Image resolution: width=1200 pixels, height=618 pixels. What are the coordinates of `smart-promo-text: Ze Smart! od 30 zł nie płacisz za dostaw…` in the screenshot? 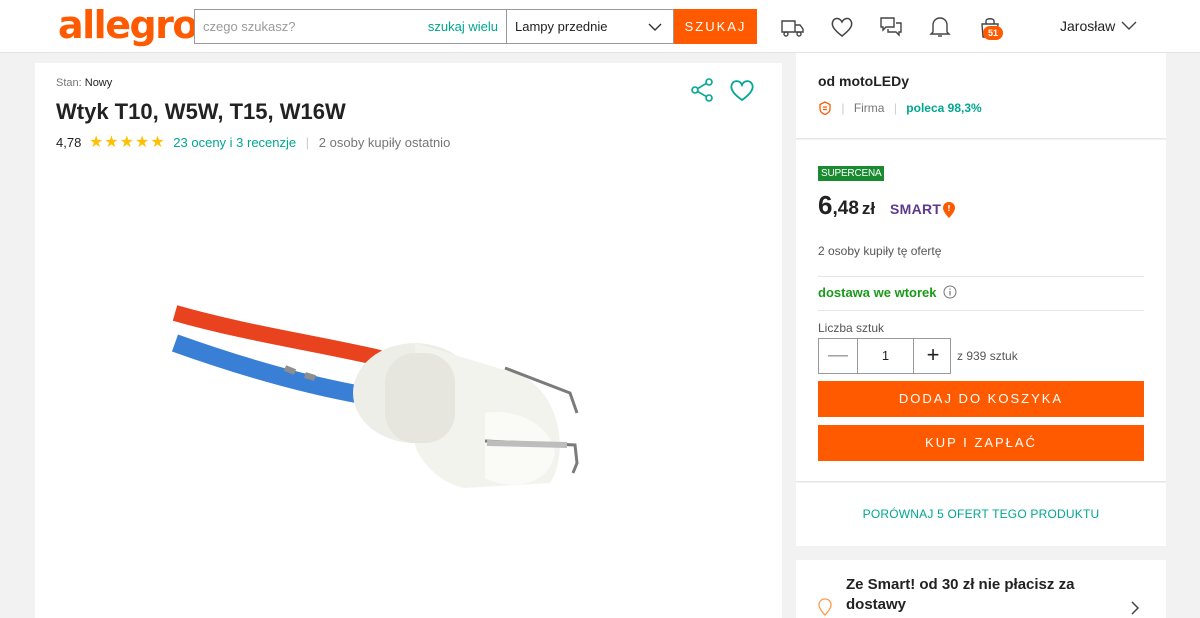 It's located at (960, 594).